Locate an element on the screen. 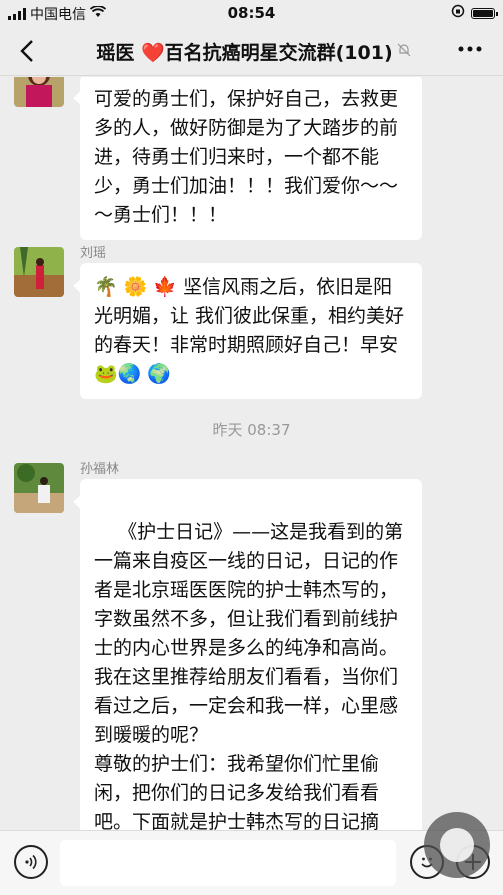  chevron-left-icon is located at coordinates (31, 51).